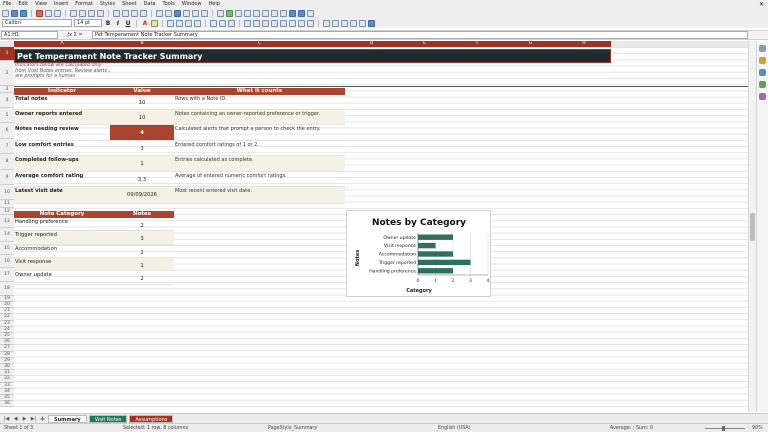 This screenshot has height=432, width=768. What do you see at coordinates (61, 4) in the screenshot?
I see `menu-insert: Insert` at bounding box center [61, 4].